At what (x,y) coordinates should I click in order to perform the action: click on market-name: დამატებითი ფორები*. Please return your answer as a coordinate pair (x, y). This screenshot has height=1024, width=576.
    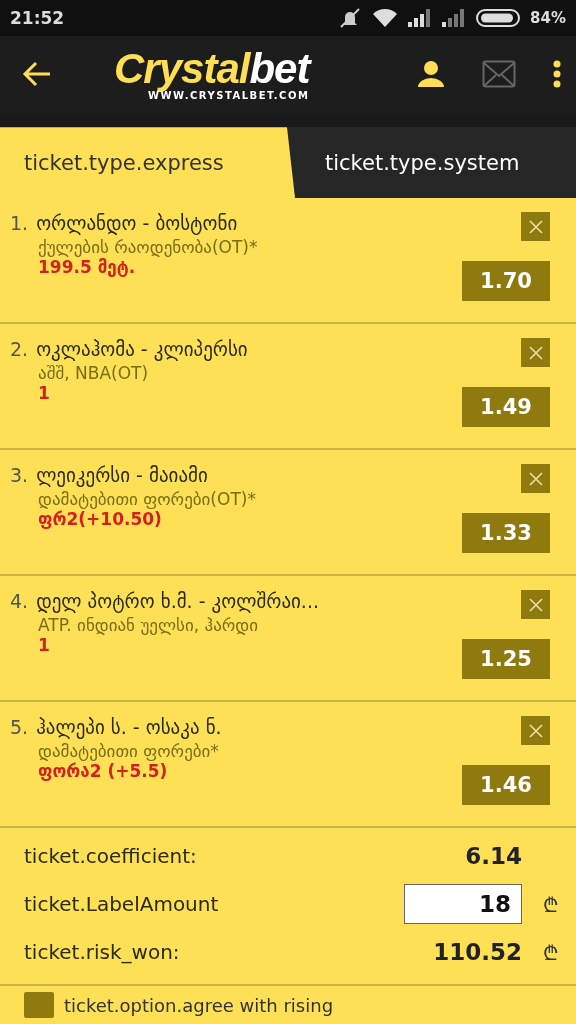
    Looking at the image, I should click on (129, 751).